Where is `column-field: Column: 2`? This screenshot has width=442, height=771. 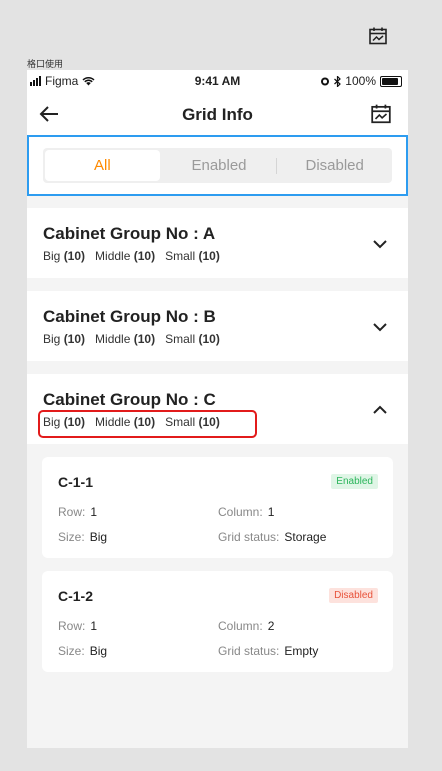
column-field: Column: 2 is located at coordinates (246, 626).